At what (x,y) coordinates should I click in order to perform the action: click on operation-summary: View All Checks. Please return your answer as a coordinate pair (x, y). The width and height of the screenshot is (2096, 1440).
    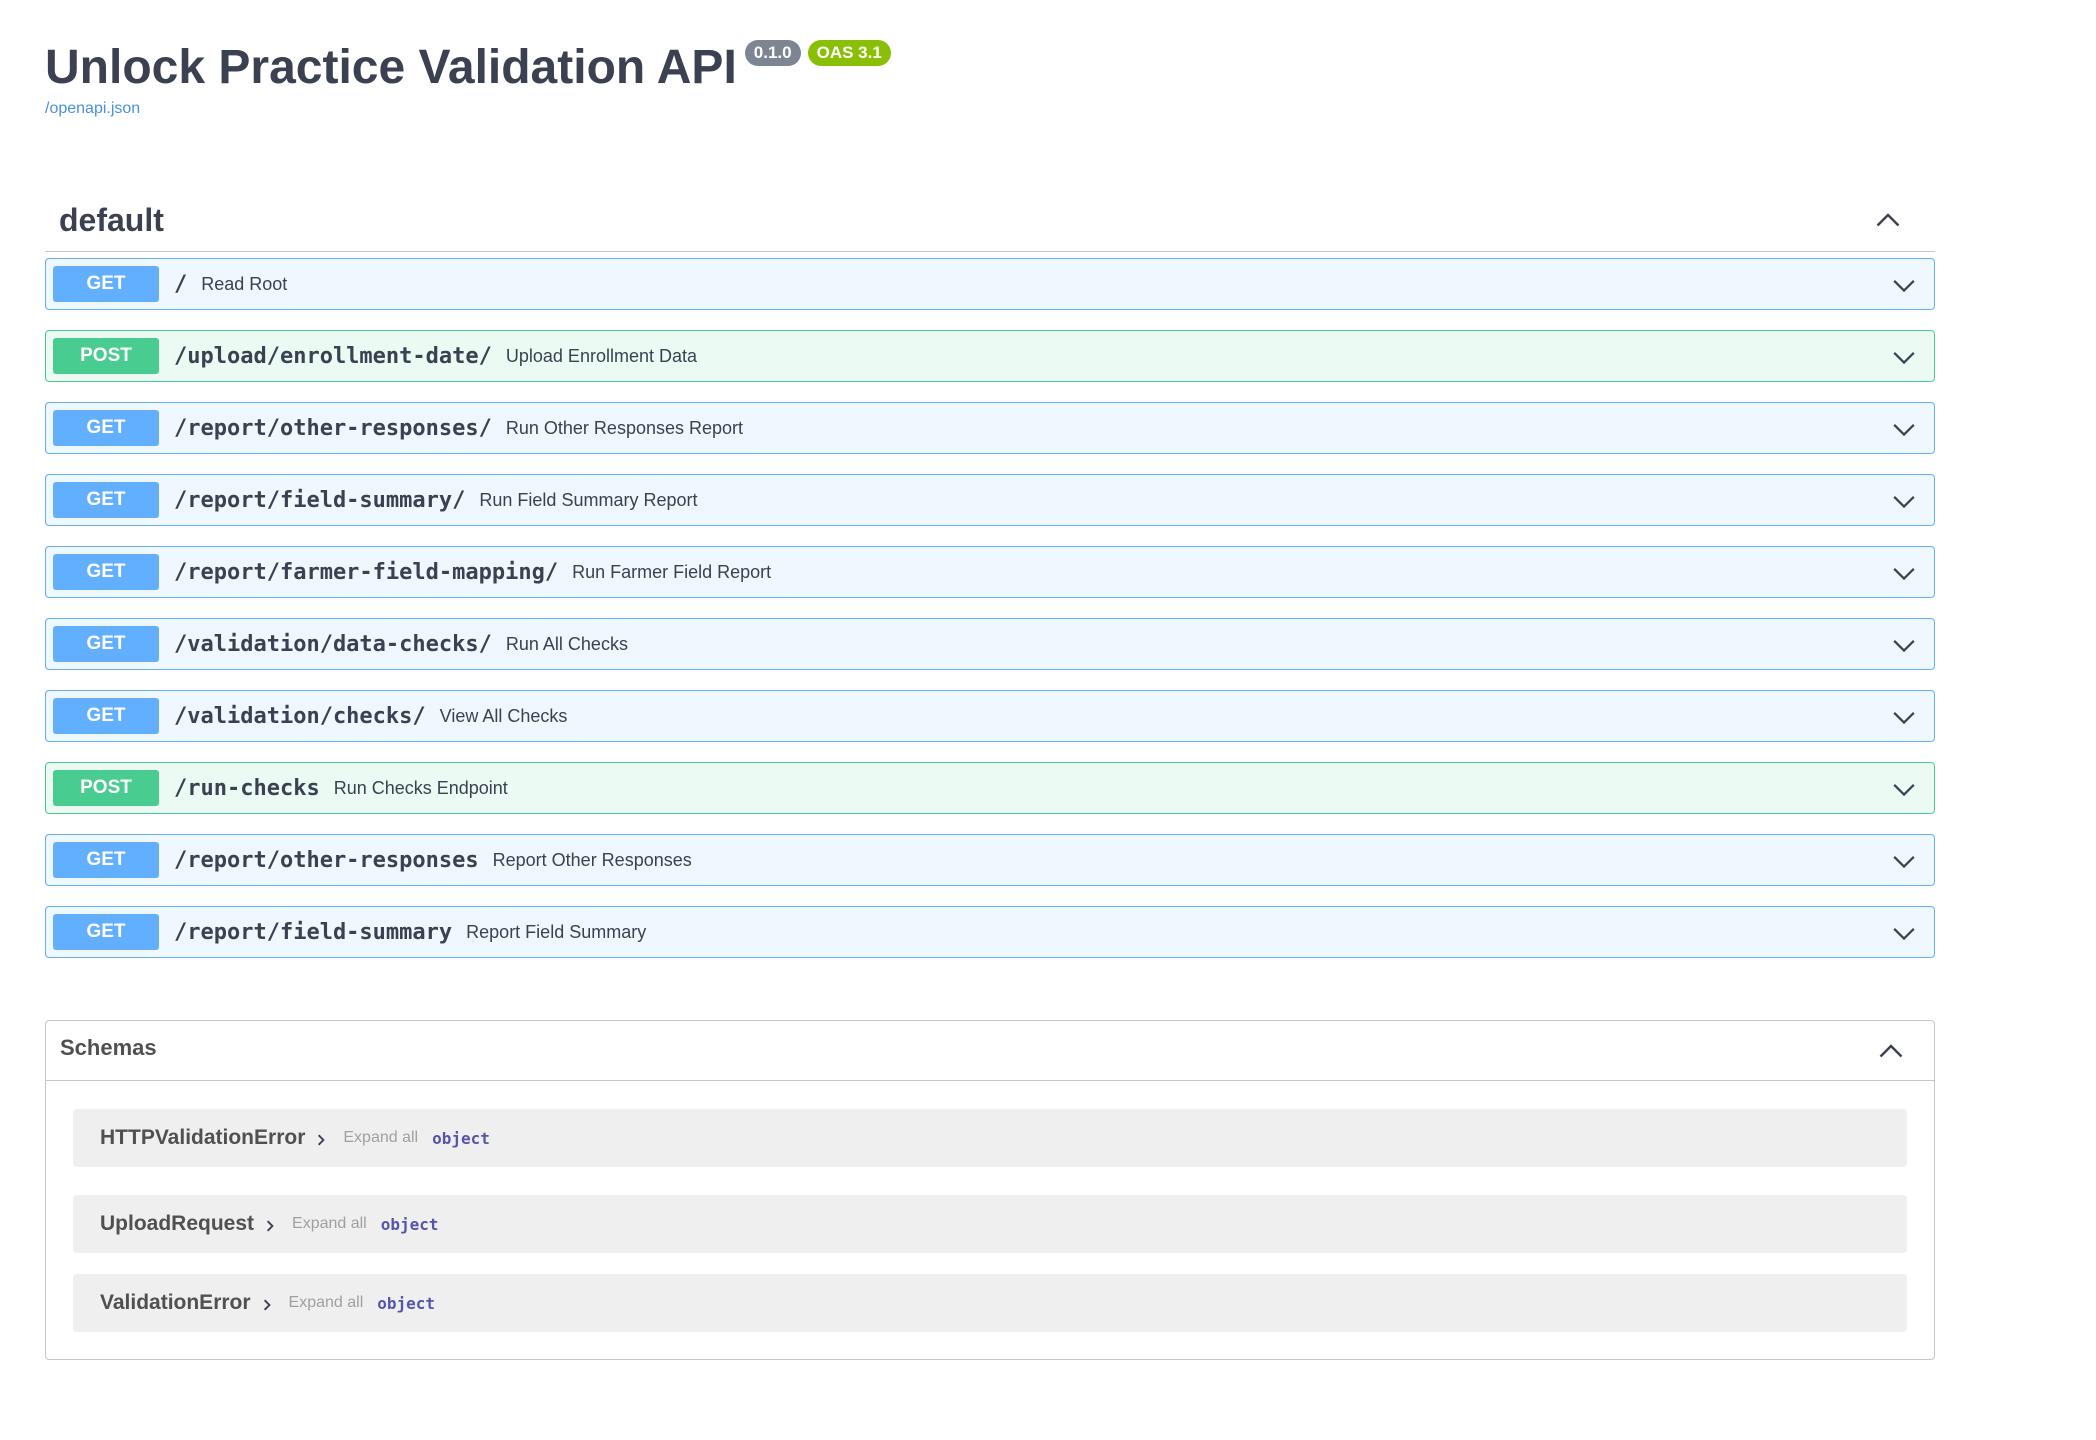
    Looking at the image, I should click on (503, 715).